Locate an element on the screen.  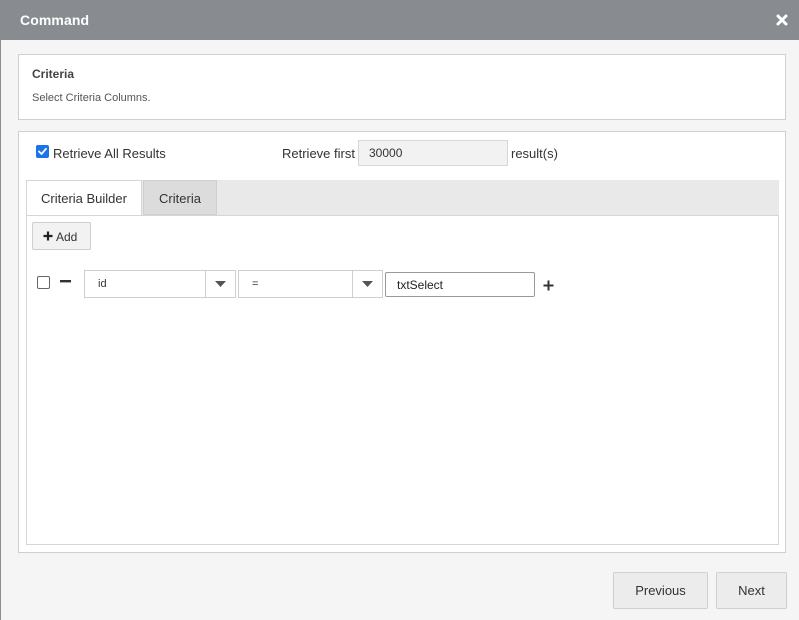
remove-row-button is located at coordinates (66, 282).